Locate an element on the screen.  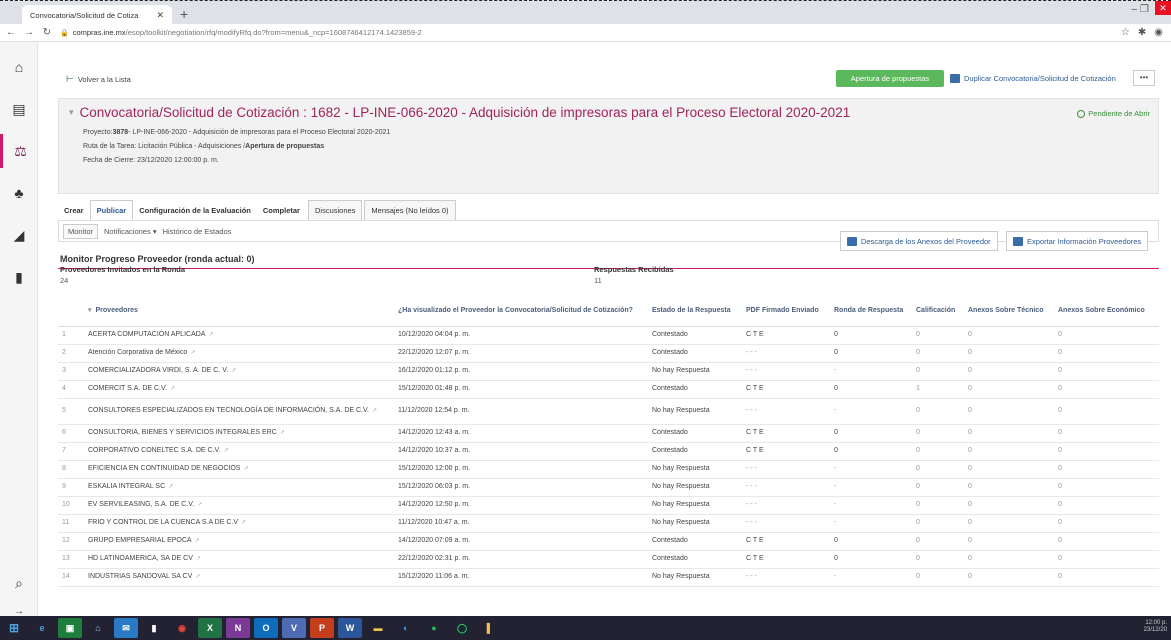
restore-icon: ❐ is located at coordinates (1144, 9).